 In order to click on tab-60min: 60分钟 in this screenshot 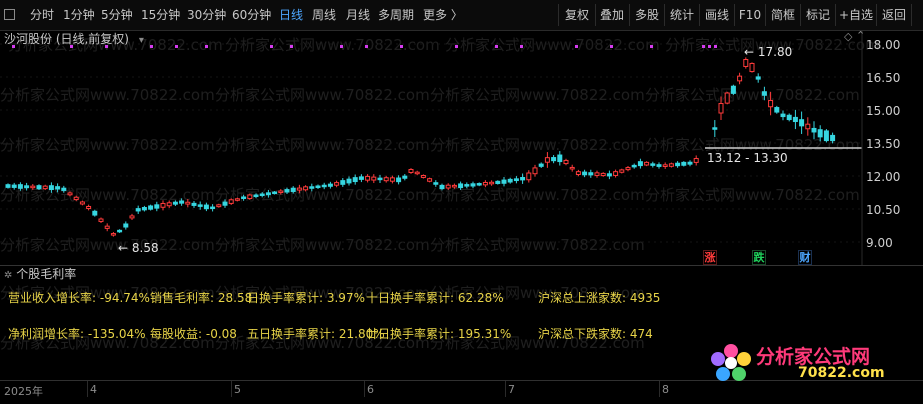, I will do `click(251, 15)`.